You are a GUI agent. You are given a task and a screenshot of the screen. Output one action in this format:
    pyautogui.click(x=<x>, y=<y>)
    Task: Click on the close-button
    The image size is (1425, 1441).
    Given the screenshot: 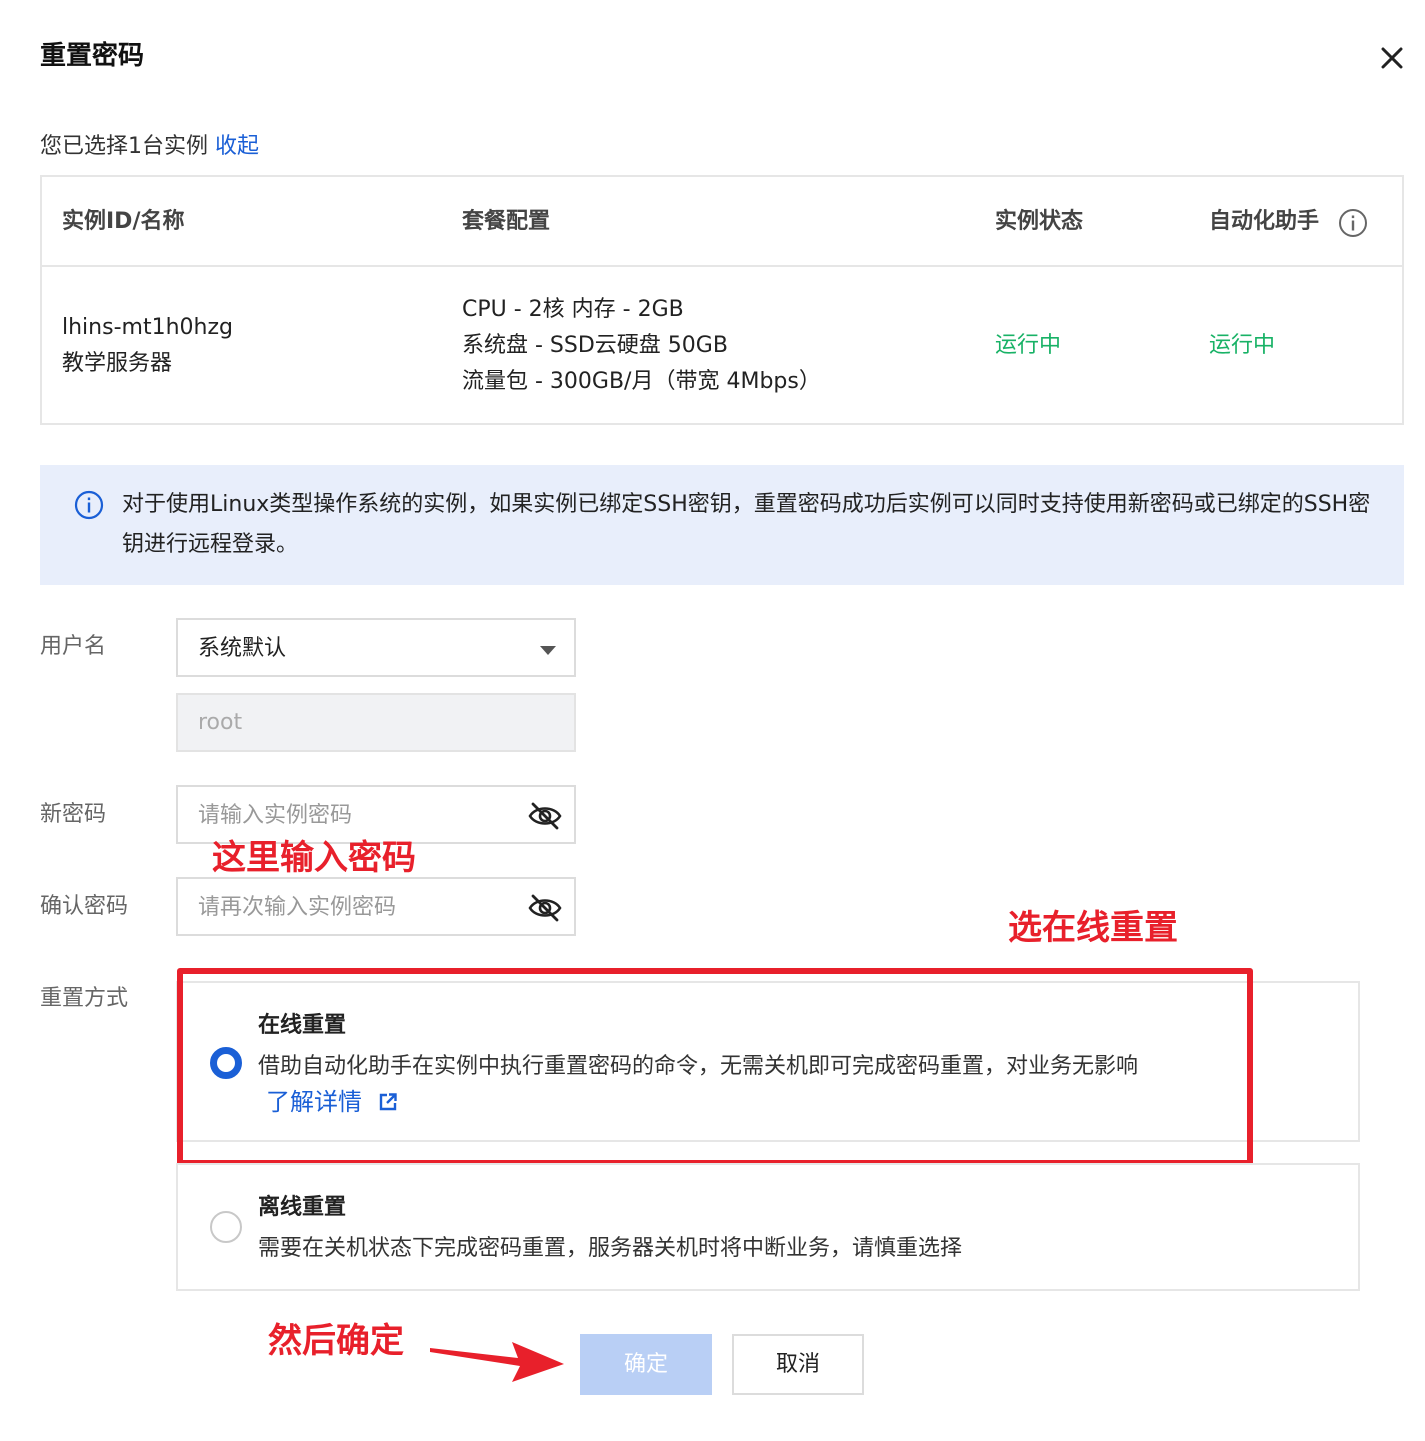 What is the action you would take?
    pyautogui.click(x=1392, y=57)
    